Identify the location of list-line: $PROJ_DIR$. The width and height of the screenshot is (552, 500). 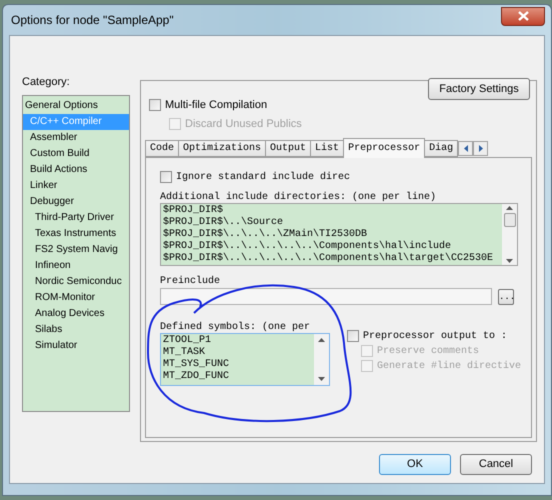
(193, 210).